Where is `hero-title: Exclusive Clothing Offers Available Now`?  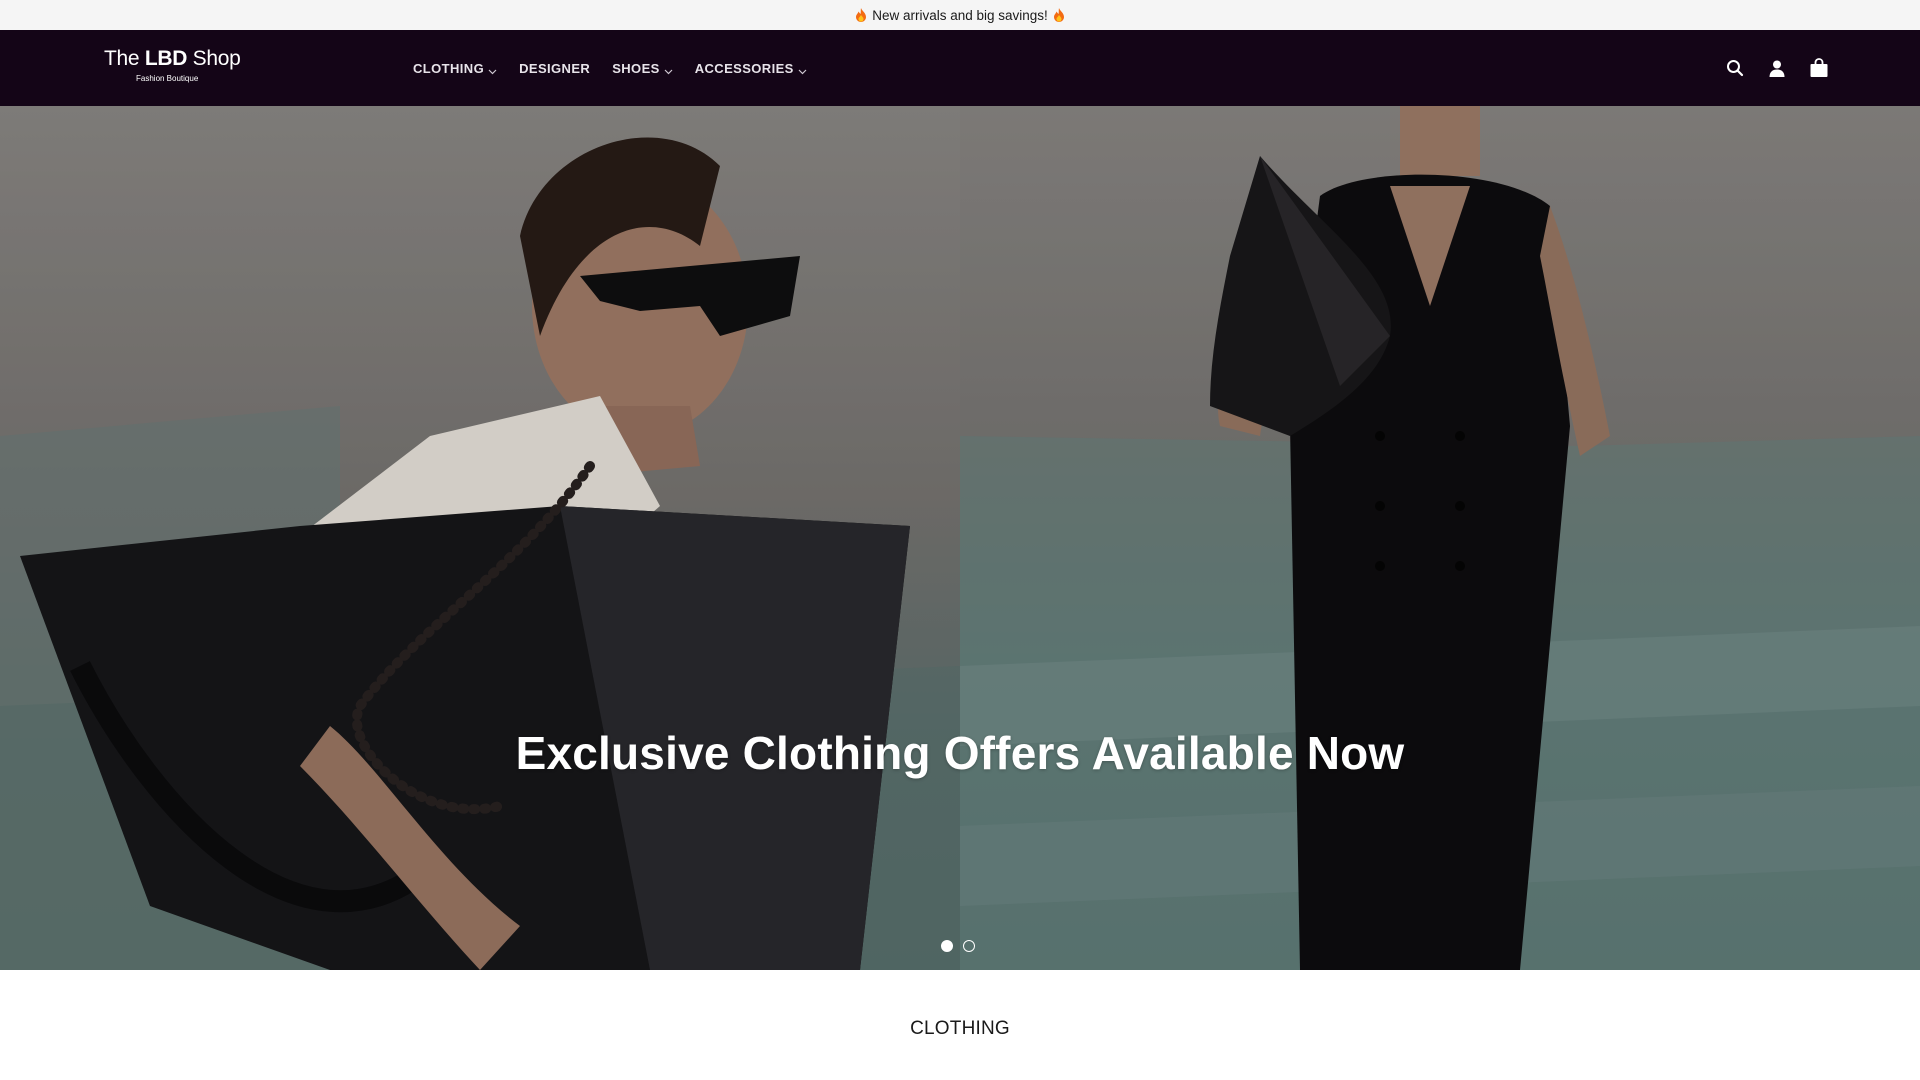 hero-title: Exclusive Clothing Offers Available Now is located at coordinates (960, 753).